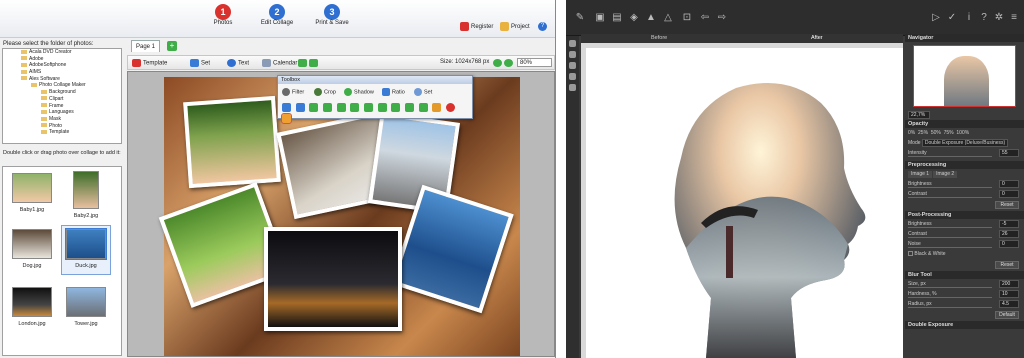  What do you see at coordinates (62, 52) in the screenshot?
I see `tree-item: Acala DVD Creator` at bounding box center [62, 52].